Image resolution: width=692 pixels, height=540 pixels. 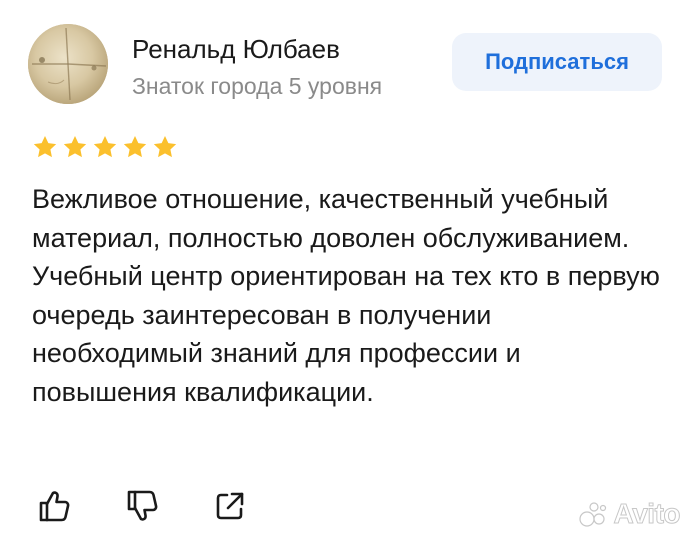 I want to click on like-button, so click(x=54, y=506).